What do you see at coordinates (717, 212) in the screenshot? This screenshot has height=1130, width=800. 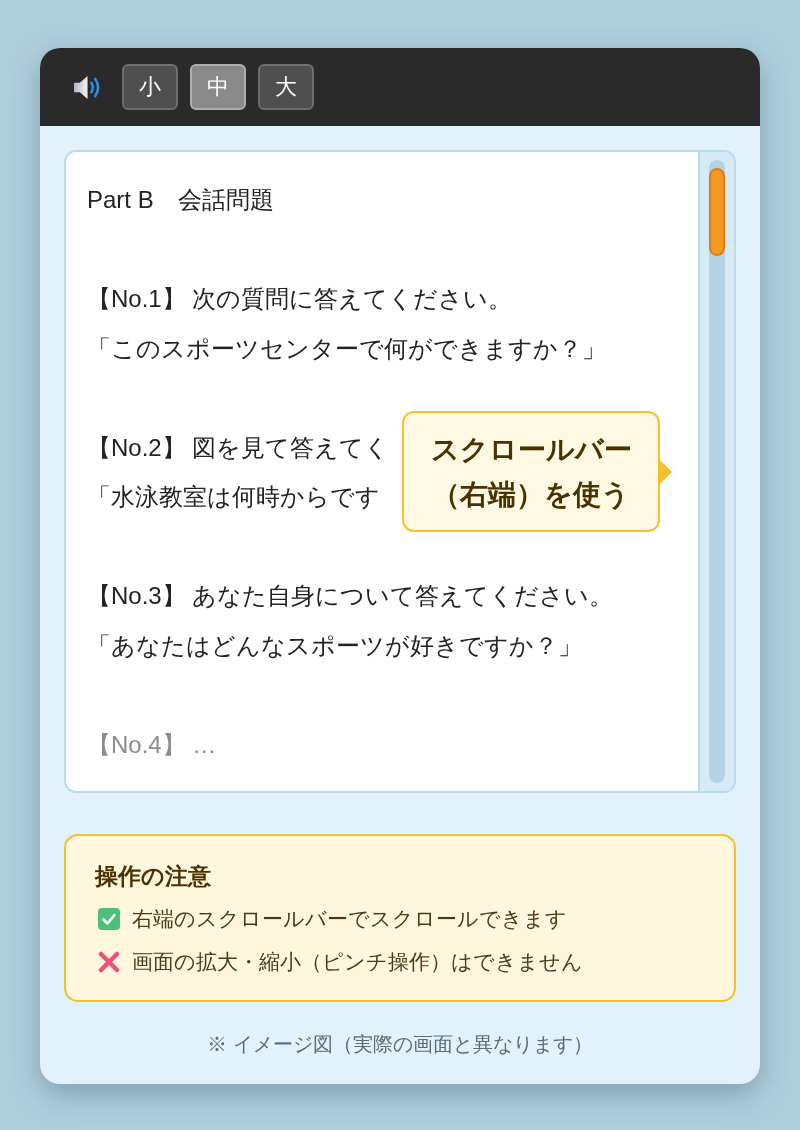 I see `scrollbar-thumb` at bounding box center [717, 212].